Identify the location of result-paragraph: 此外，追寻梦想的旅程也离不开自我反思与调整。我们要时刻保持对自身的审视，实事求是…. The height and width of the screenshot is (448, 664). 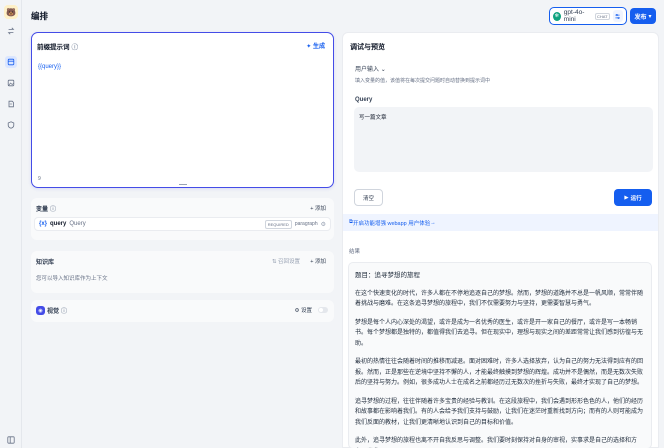
(496, 441).